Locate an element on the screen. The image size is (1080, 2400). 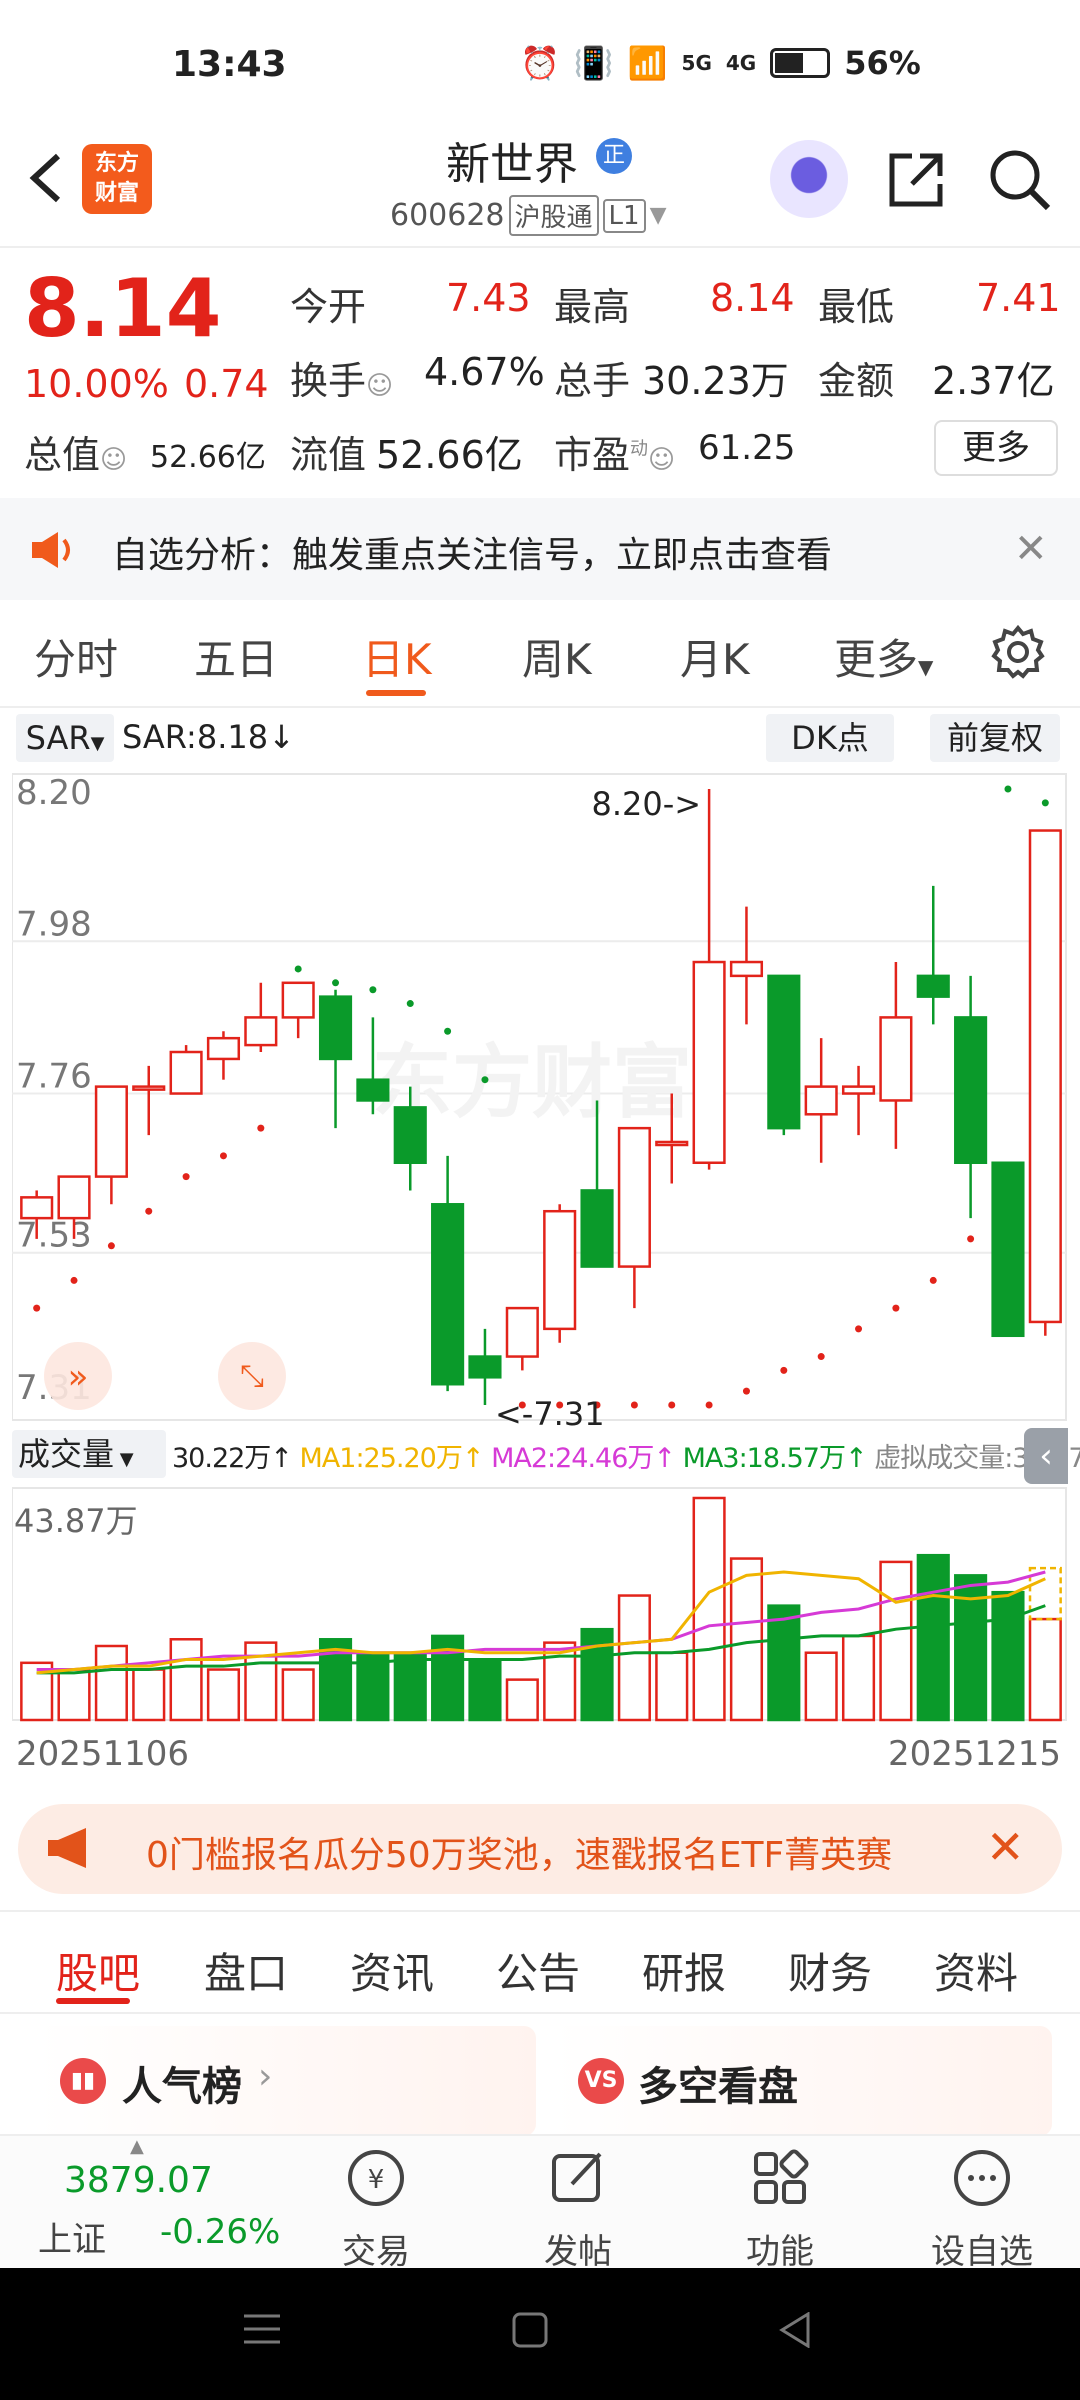
nav-trade: 交易 is located at coordinates (376, 2248).